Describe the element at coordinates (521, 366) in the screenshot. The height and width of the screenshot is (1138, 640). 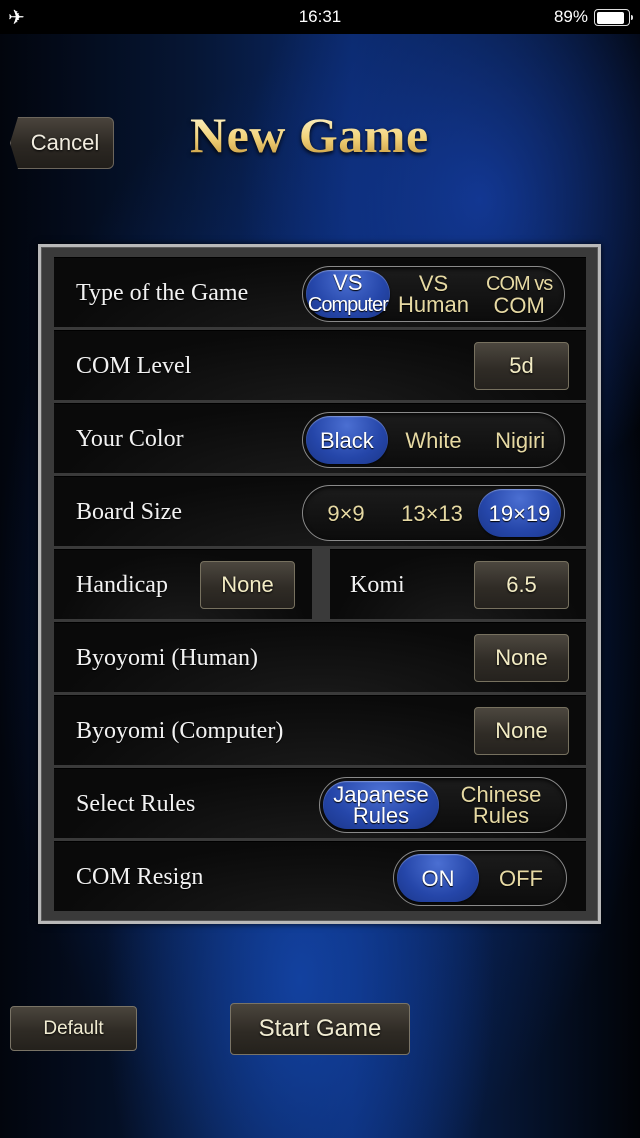
I see `com-level-button: 5d` at that location.